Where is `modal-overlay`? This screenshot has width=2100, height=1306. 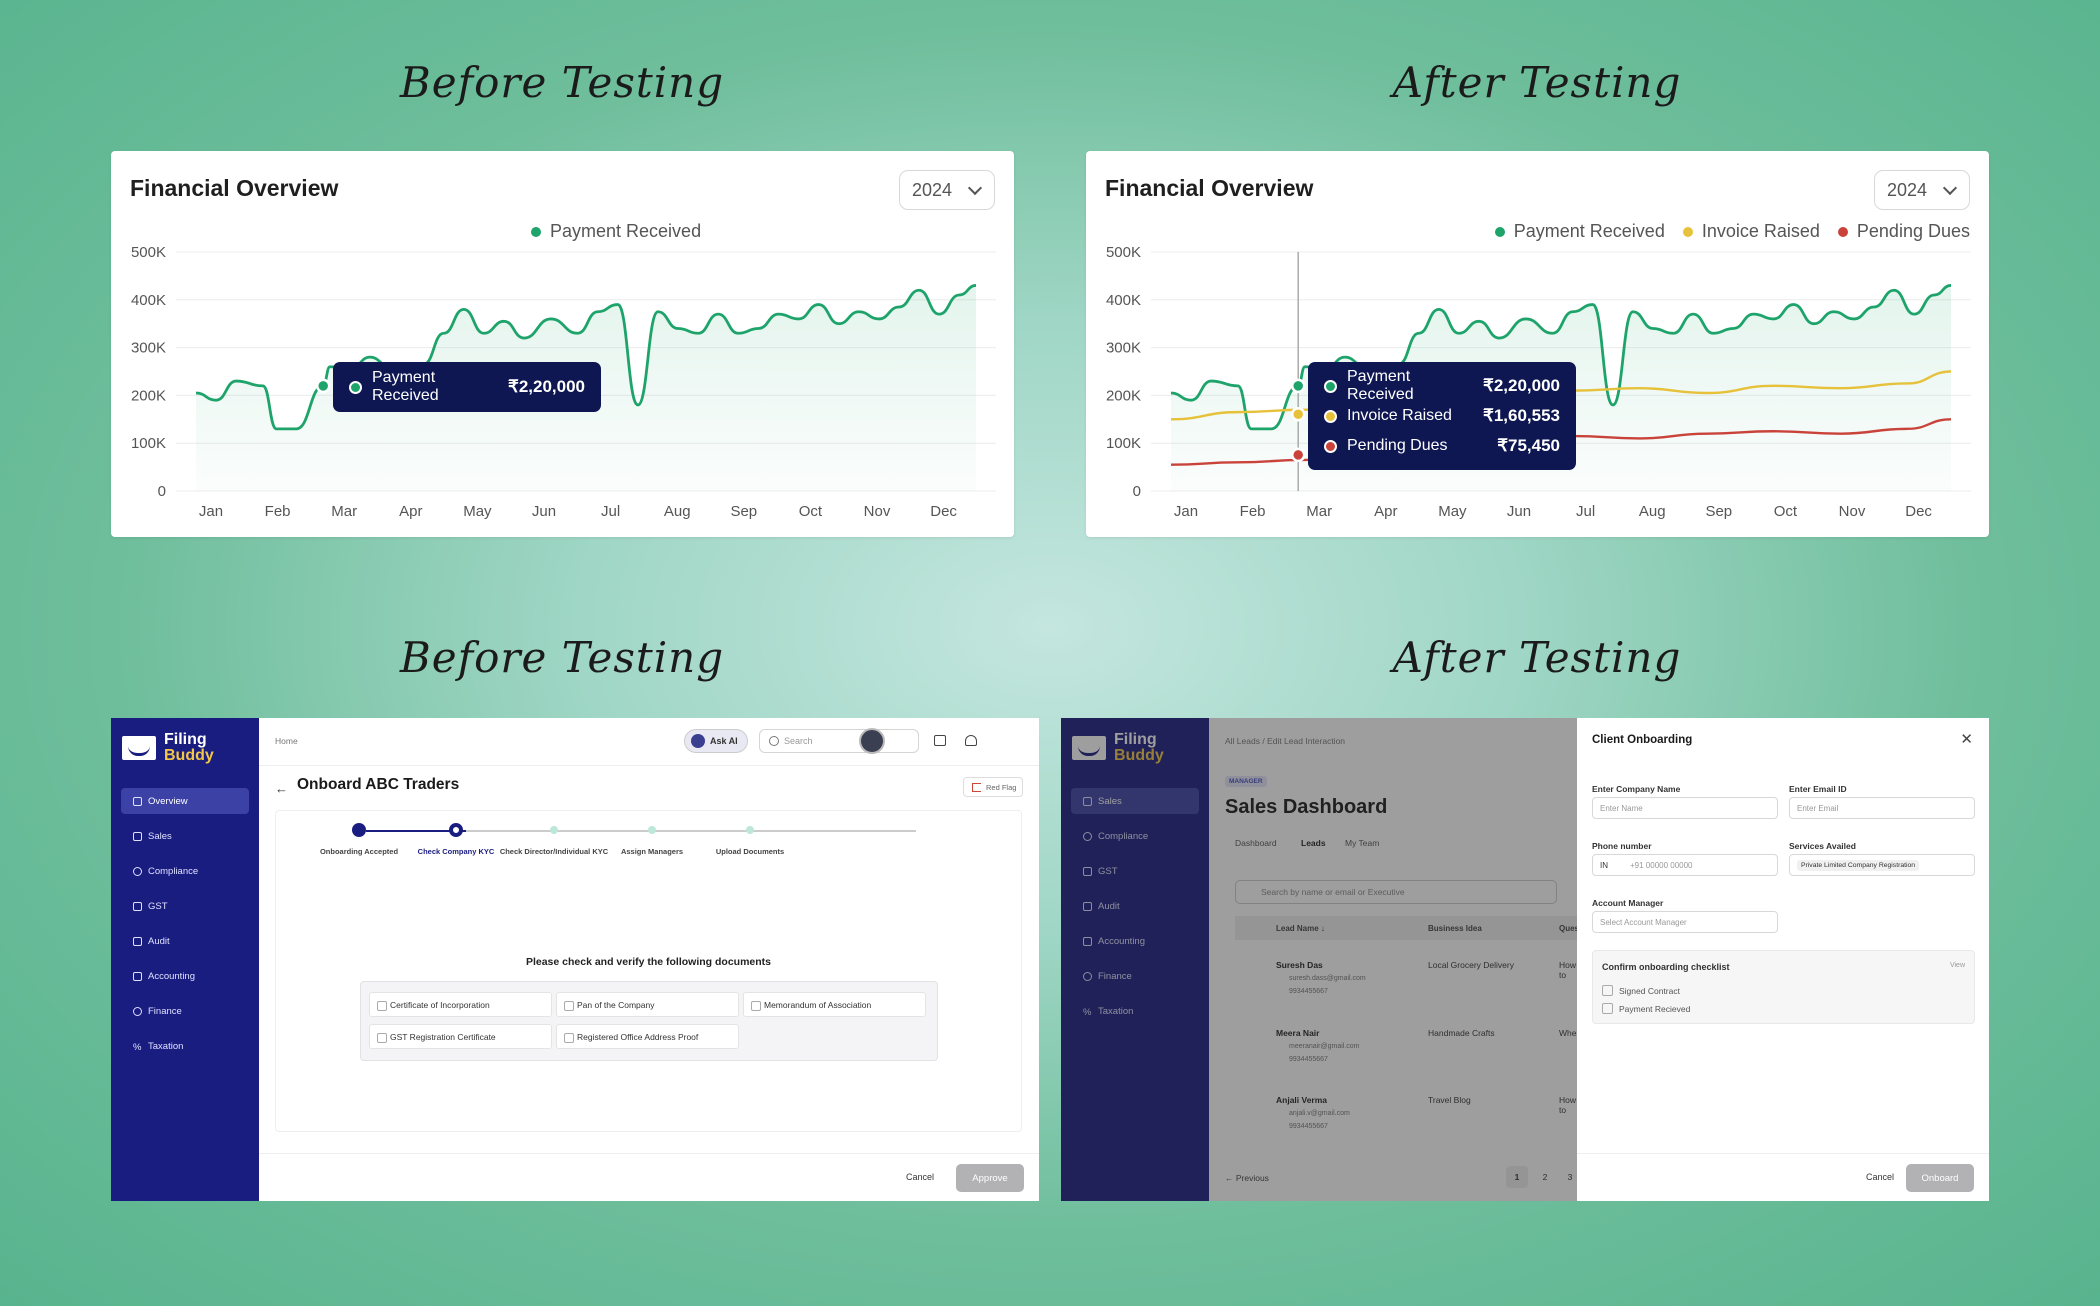
modal-overlay is located at coordinates (1319, 959).